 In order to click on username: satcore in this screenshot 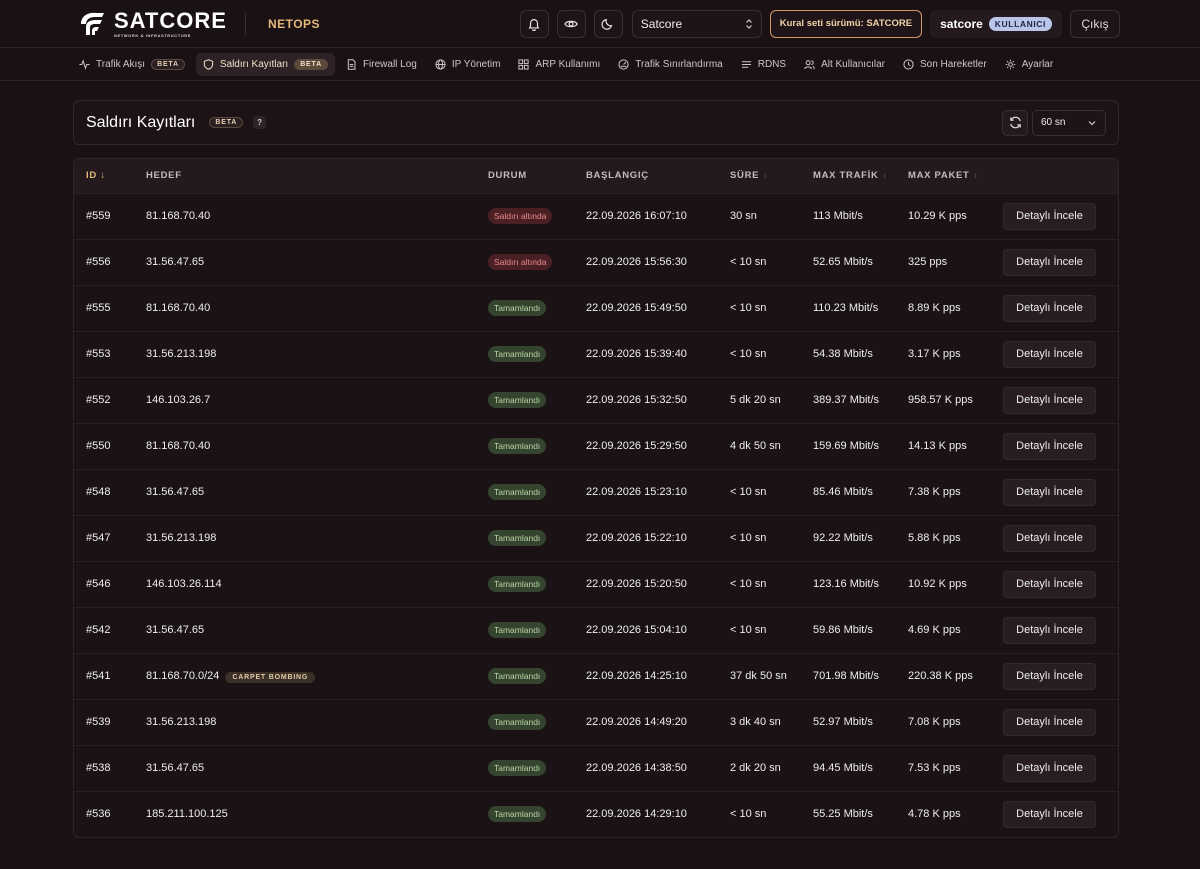, I will do `click(961, 23)`.